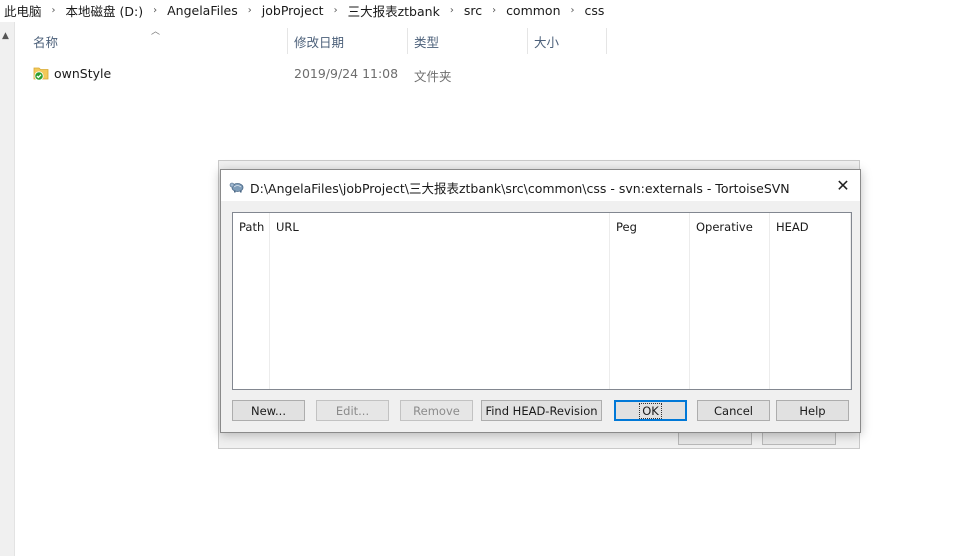 The image size is (976, 556). What do you see at coordinates (810, 301) in the screenshot?
I see `list-column-head: HEAD` at bounding box center [810, 301].